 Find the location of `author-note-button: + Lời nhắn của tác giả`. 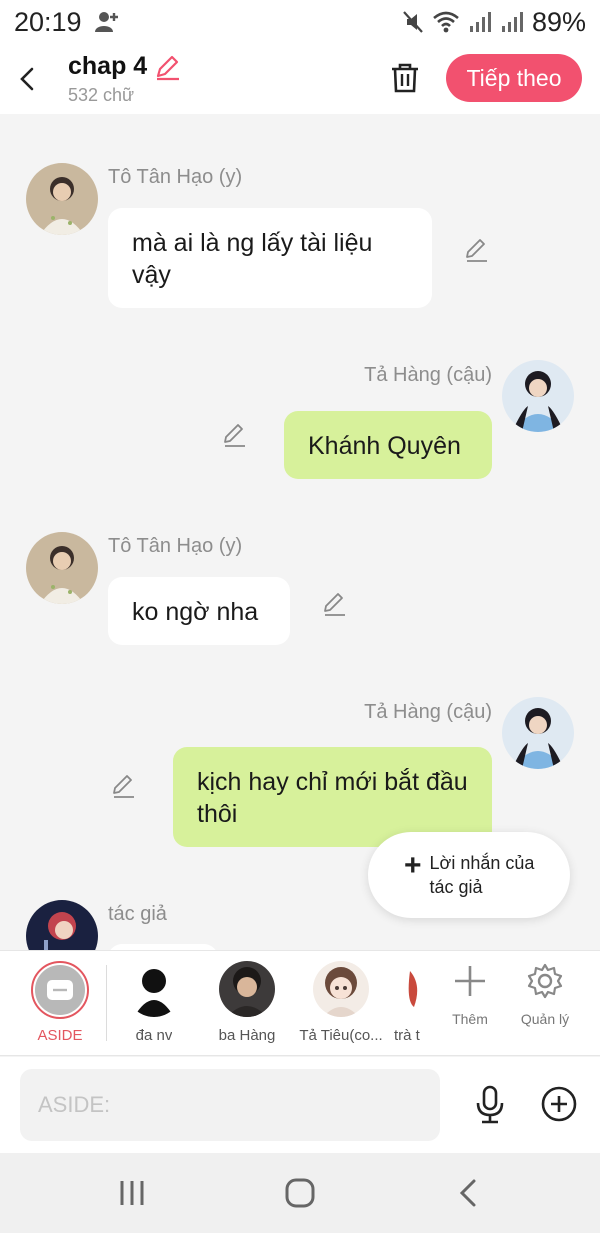

author-note-button: + Lời nhắn của tác giả is located at coordinates (469, 875).